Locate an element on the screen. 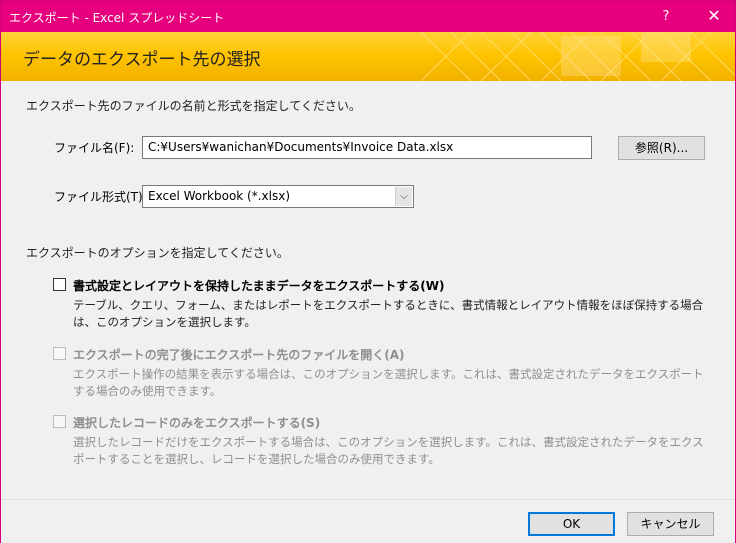 The height and width of the screenshot is (543, 736). dialog-footer: OK キャンセル is located at coordinates (368, 521).